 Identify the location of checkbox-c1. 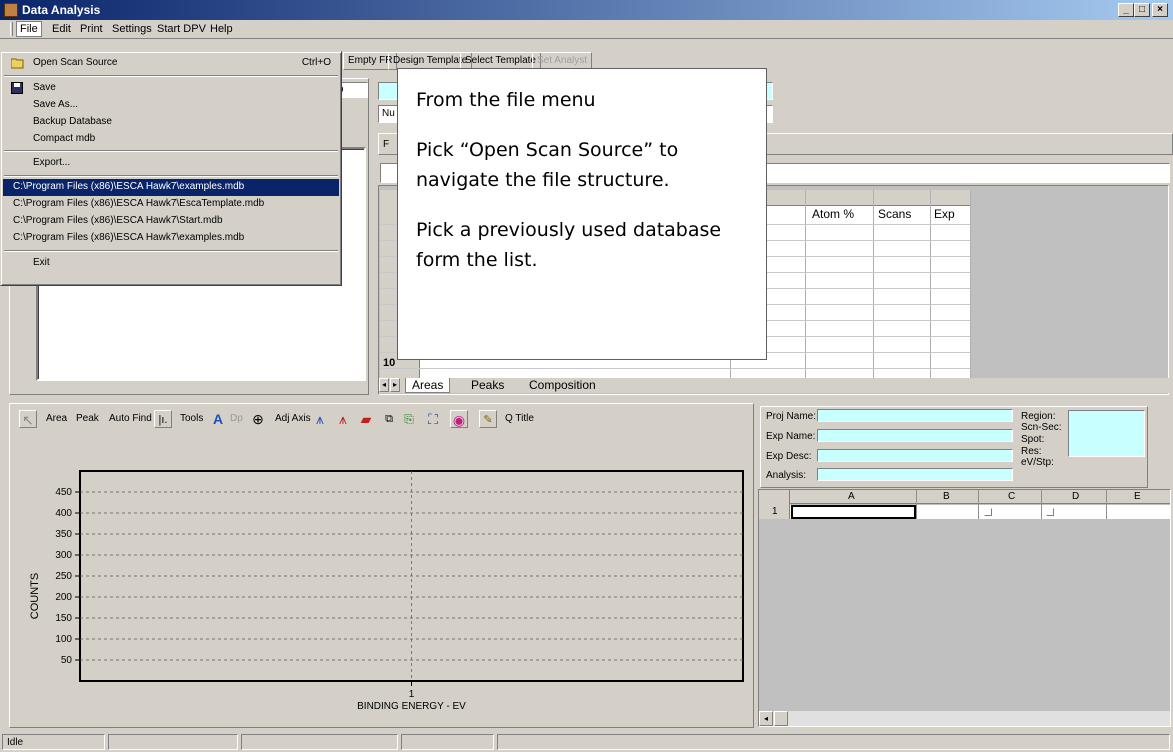
(988, 512).